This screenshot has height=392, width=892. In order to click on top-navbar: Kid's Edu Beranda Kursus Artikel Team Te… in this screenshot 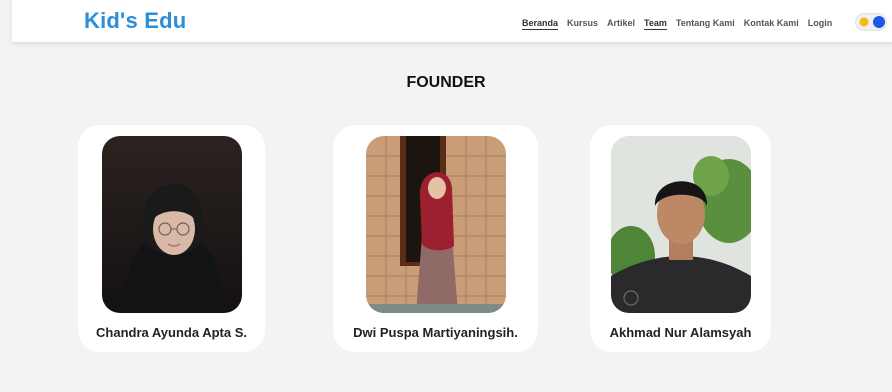, I will do `click(452, 21)`.